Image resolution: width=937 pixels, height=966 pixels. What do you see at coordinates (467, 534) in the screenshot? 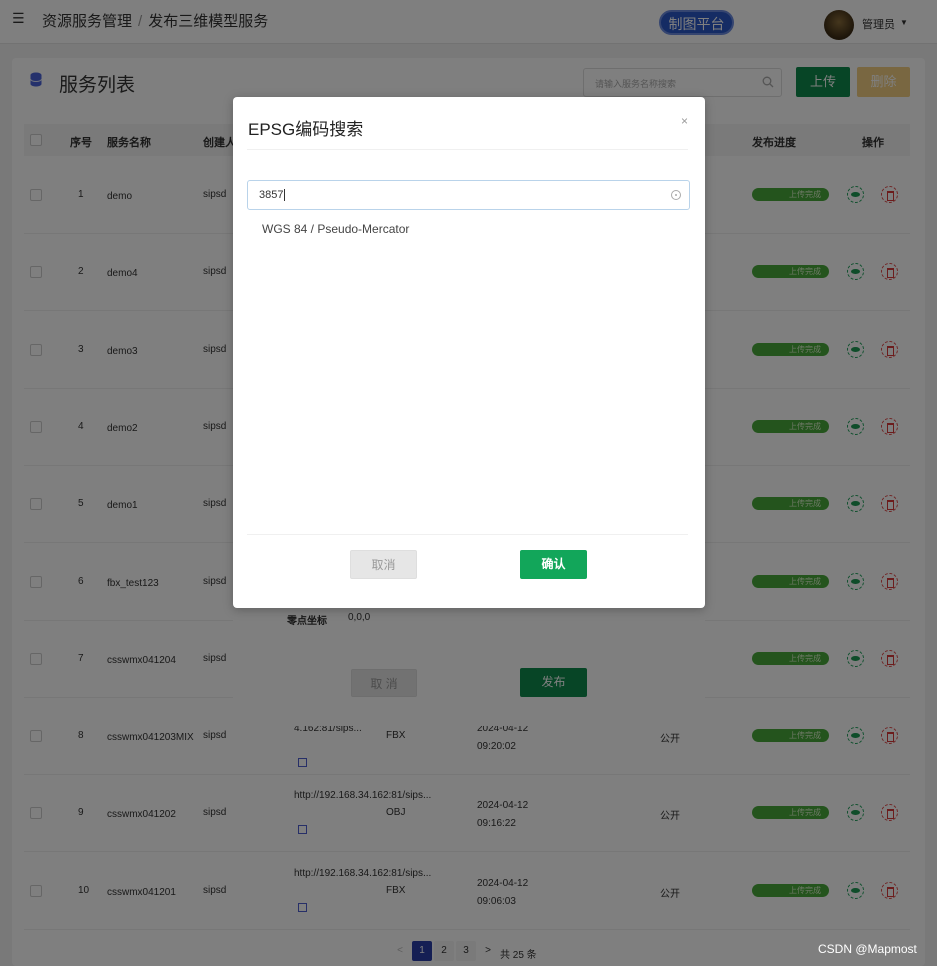
I see `dialog-footer-divider` at bounding box center [467, 534].